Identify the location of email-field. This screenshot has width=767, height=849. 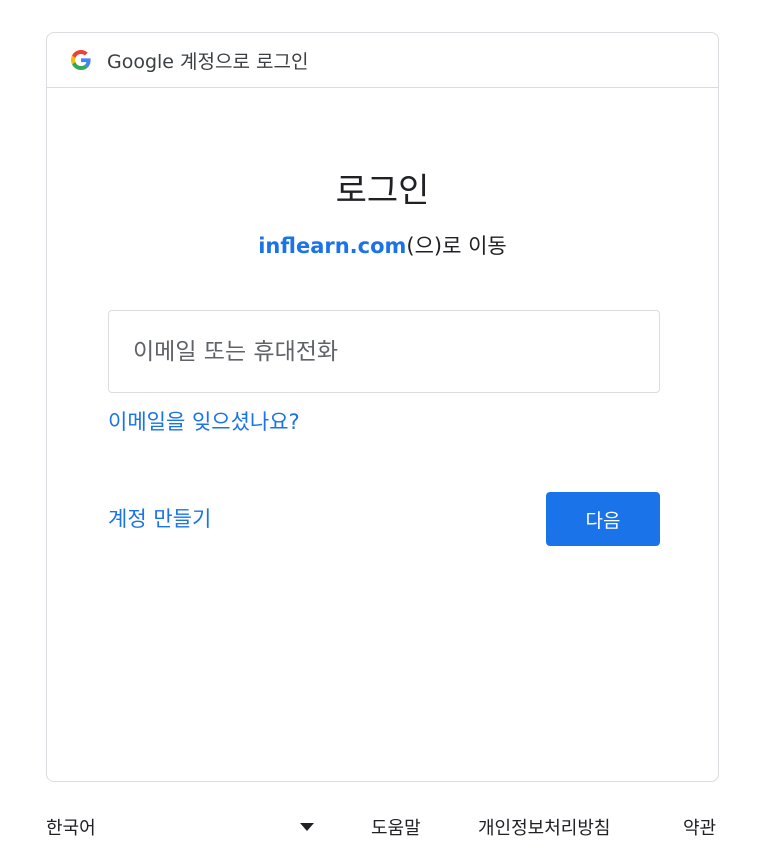
(384, 351).